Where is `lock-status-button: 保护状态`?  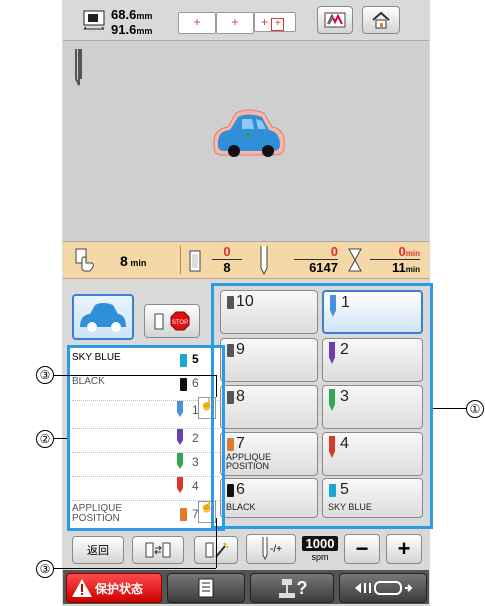 lock-status-button: 保护状态 is located at coordinates (114, 588).